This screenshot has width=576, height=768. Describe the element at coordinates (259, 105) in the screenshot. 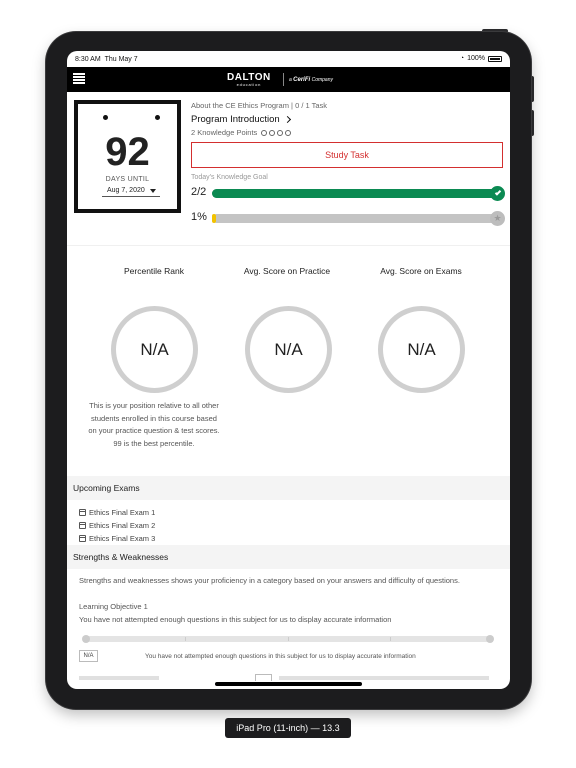

I see `program-meta: About the CE Ethics Program | 0 / 1 Task` at that location.